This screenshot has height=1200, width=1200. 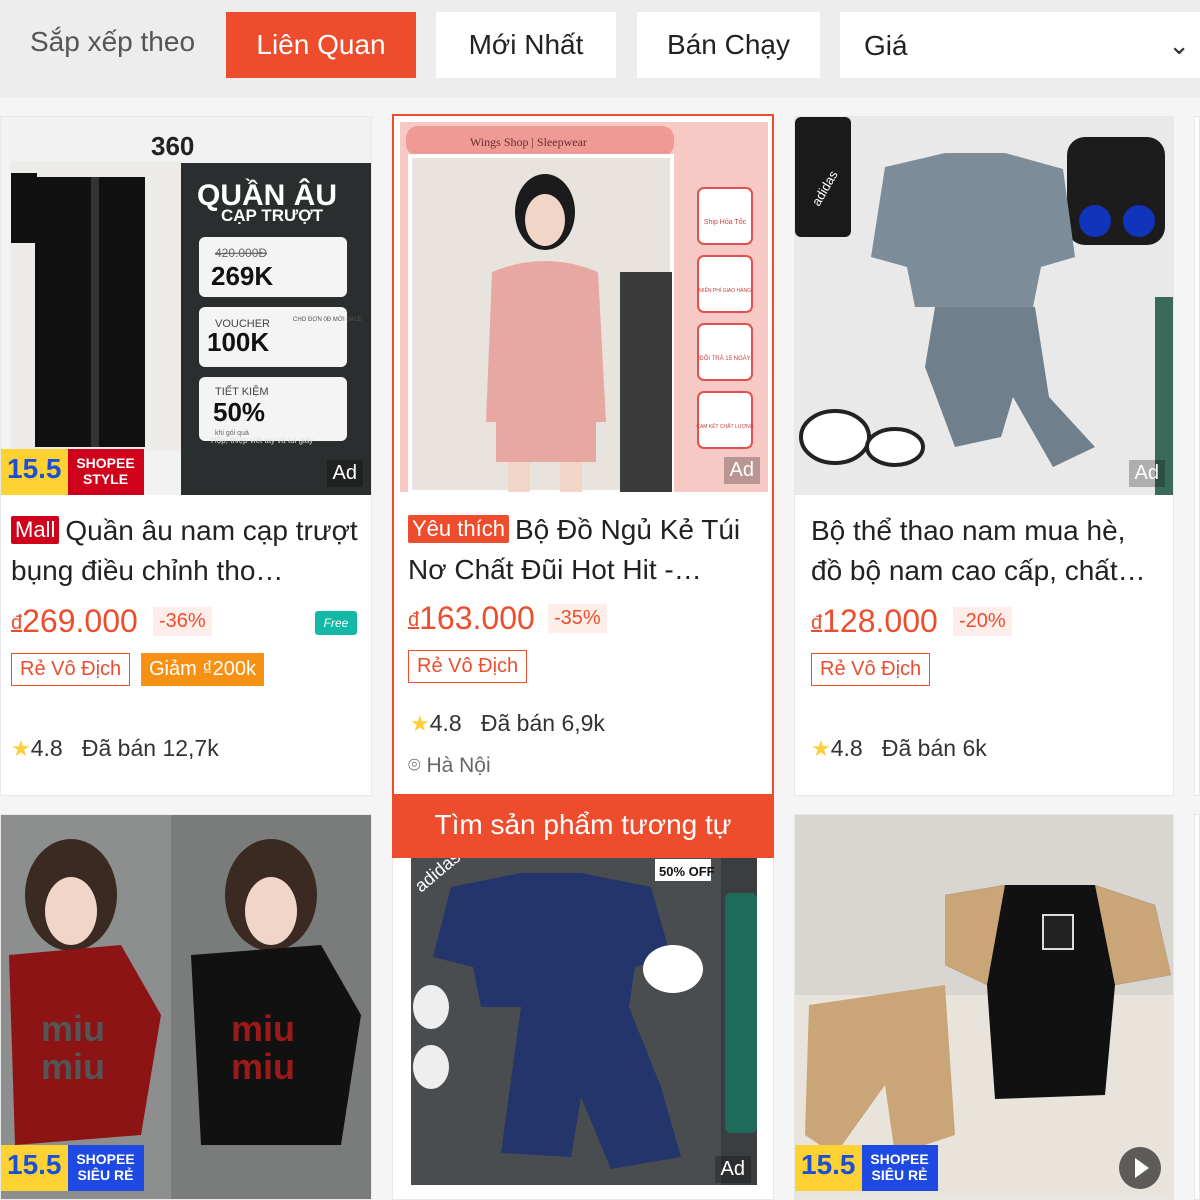 What do you see at coordinates (238, 342) in the screenshot?
I see `voucher-value: 100K` at bounding box center [238, 342].